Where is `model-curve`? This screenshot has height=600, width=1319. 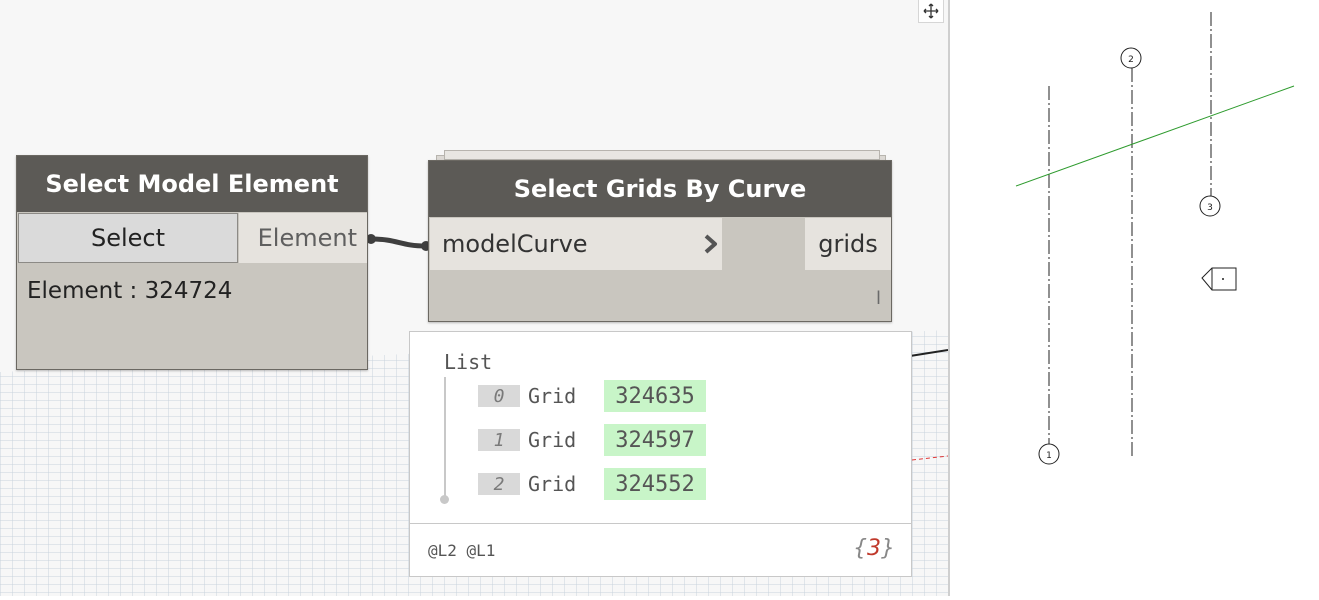 model-curve is located at coordinates (1155, 136).